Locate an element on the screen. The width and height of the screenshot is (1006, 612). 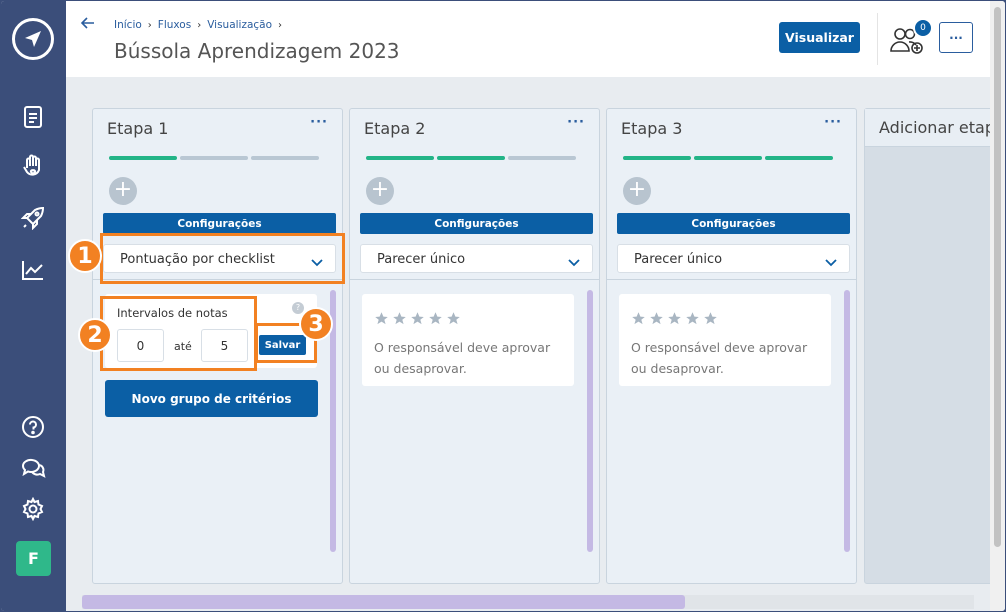
horizontal-scrollbar is located at coordinates (528, 602).